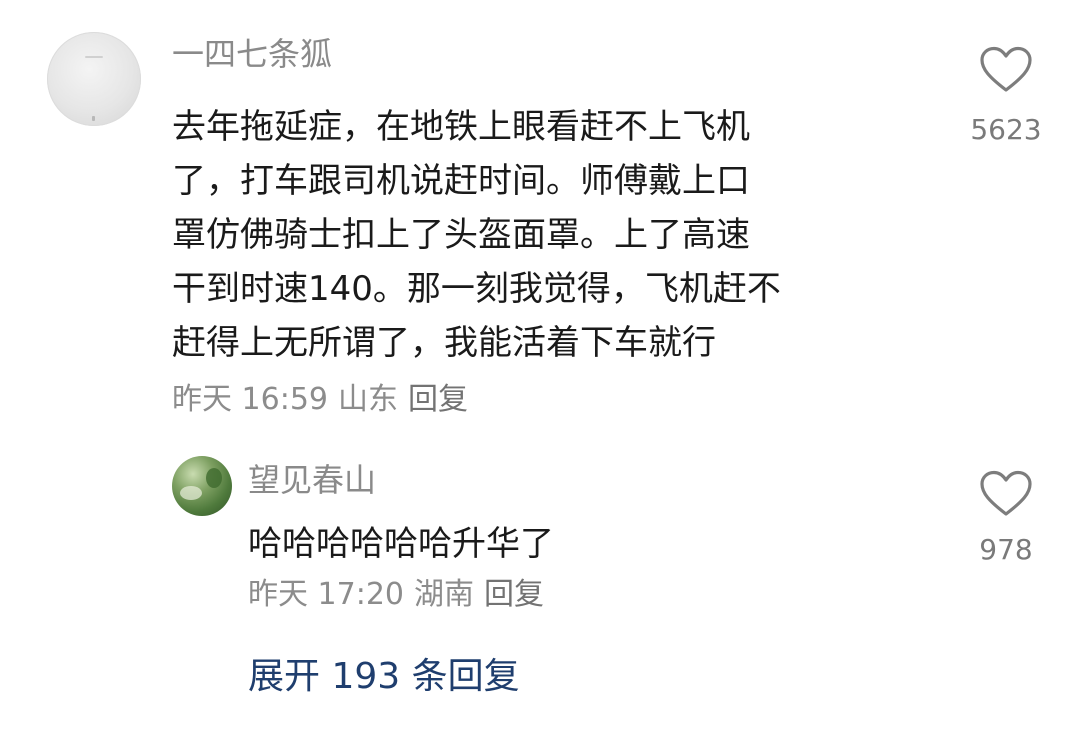 This screenshot has width=1080, height=740. Describe the element at coordinates (444, 343) in the screenshot. I see `comment-line: 赶得上无所谓了，我能活着下车就行` at that location.